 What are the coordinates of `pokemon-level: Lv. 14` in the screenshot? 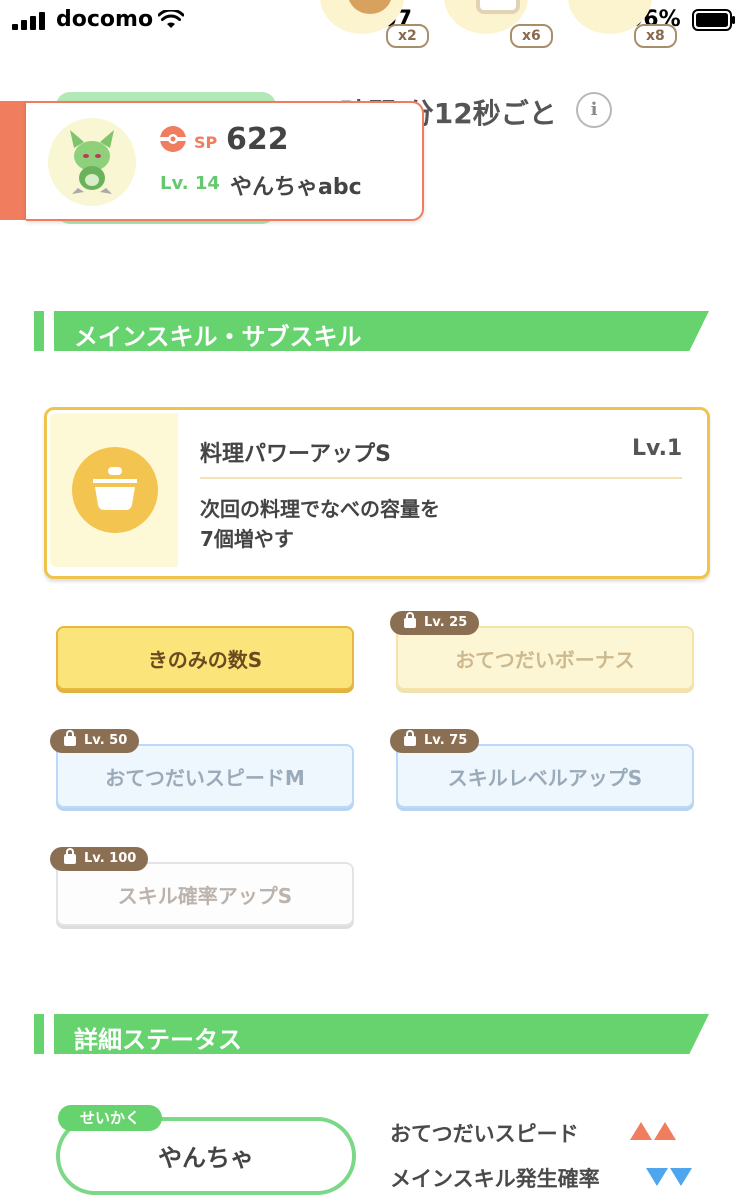 It's located at (190, 183).